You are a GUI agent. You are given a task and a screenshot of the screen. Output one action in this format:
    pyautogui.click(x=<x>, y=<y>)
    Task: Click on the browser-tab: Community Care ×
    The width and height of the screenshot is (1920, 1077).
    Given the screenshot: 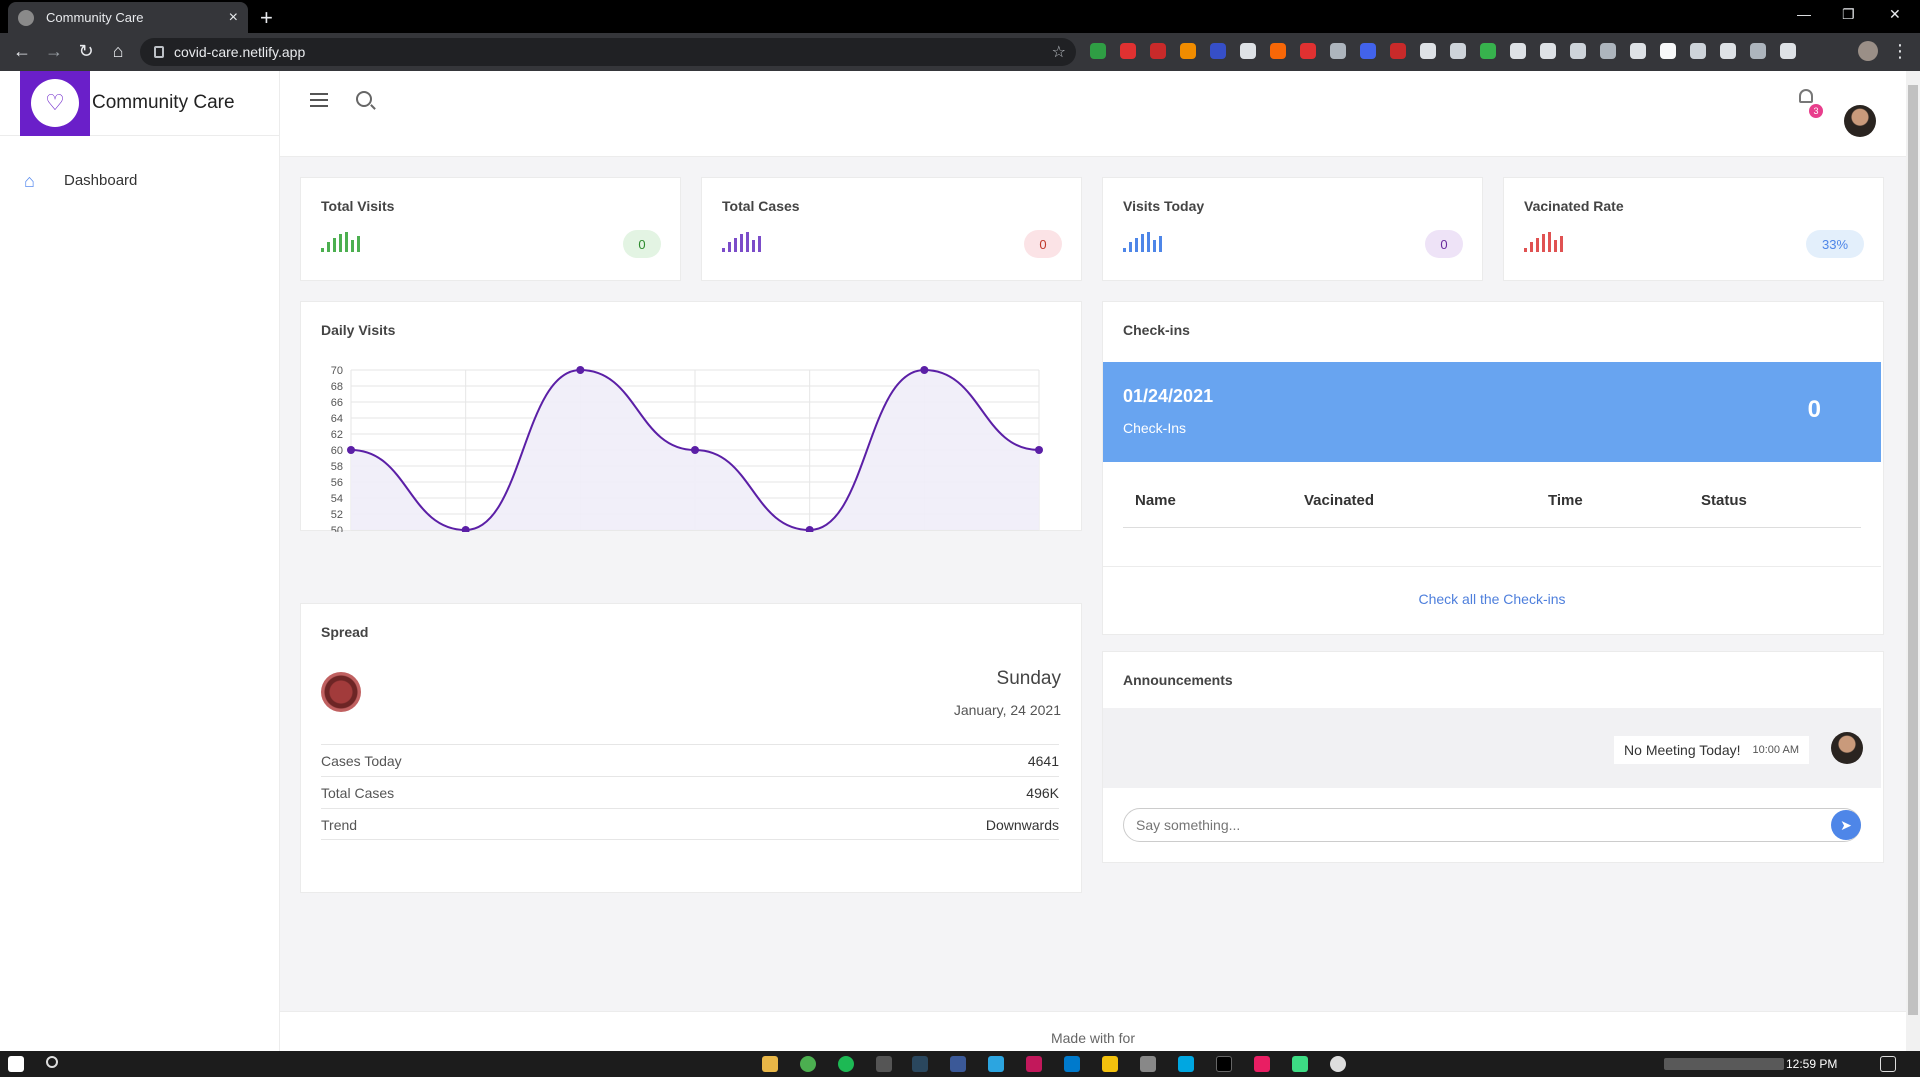 What is the action you would take?
    pyautogui.click(x=128, y=17)
    